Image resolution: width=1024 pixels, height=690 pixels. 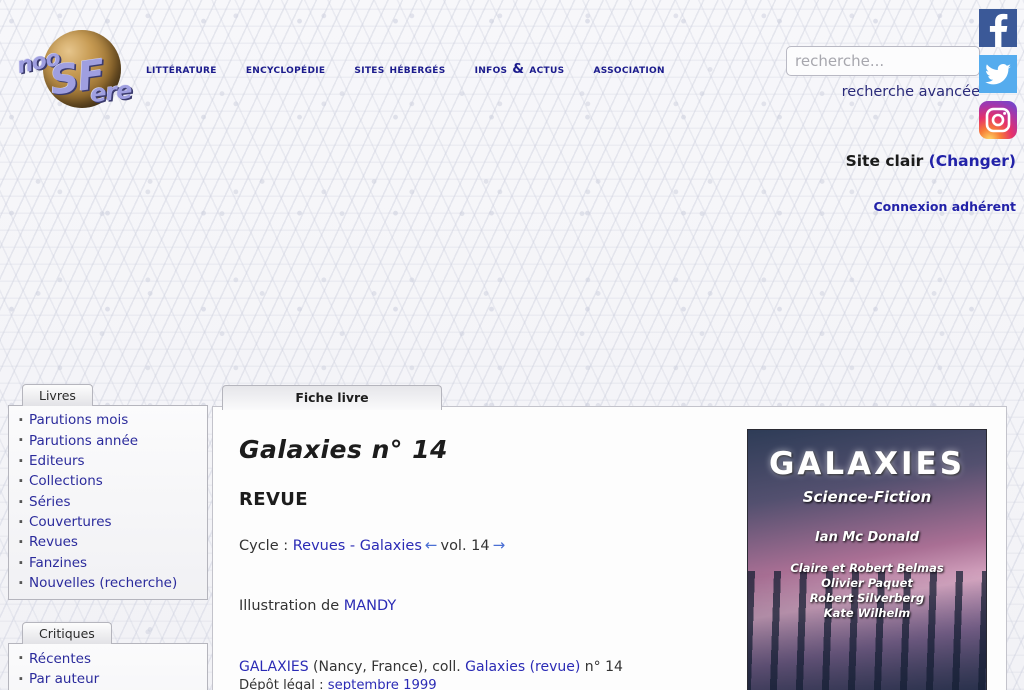 What do you see at coordinates (601, 667) in the screenshot?
I see `issue-number: n° 14` at bounding box center [601, 667].